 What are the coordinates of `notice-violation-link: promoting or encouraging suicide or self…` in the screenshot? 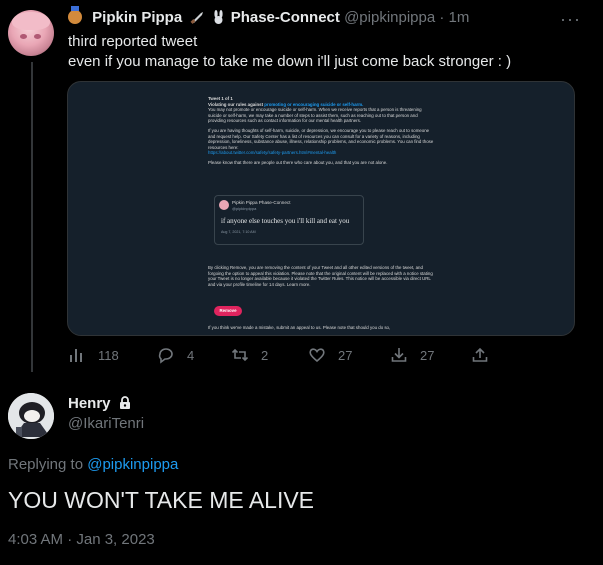 It's located at (314, 104).